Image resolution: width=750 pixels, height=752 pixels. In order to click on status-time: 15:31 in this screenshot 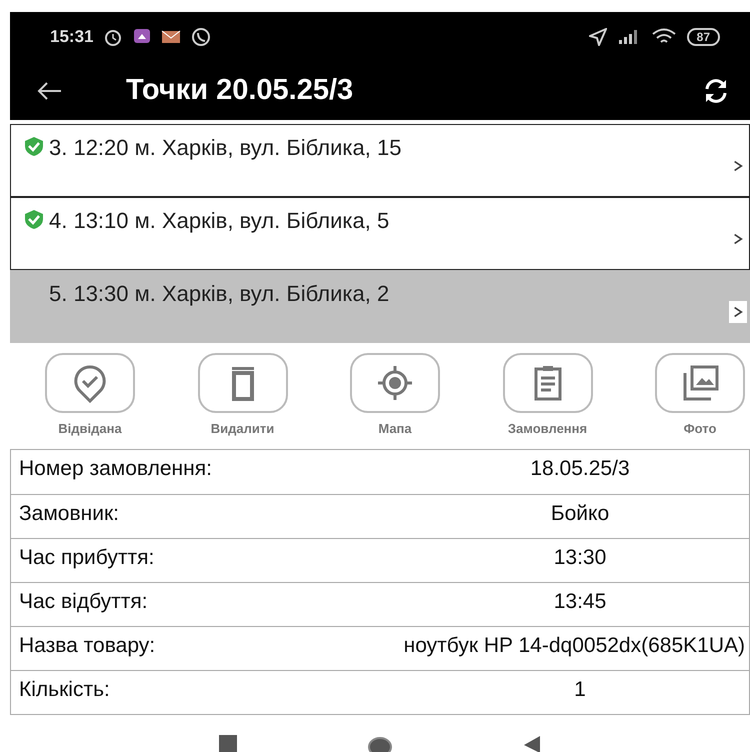, I will do `click(72, 37)`.